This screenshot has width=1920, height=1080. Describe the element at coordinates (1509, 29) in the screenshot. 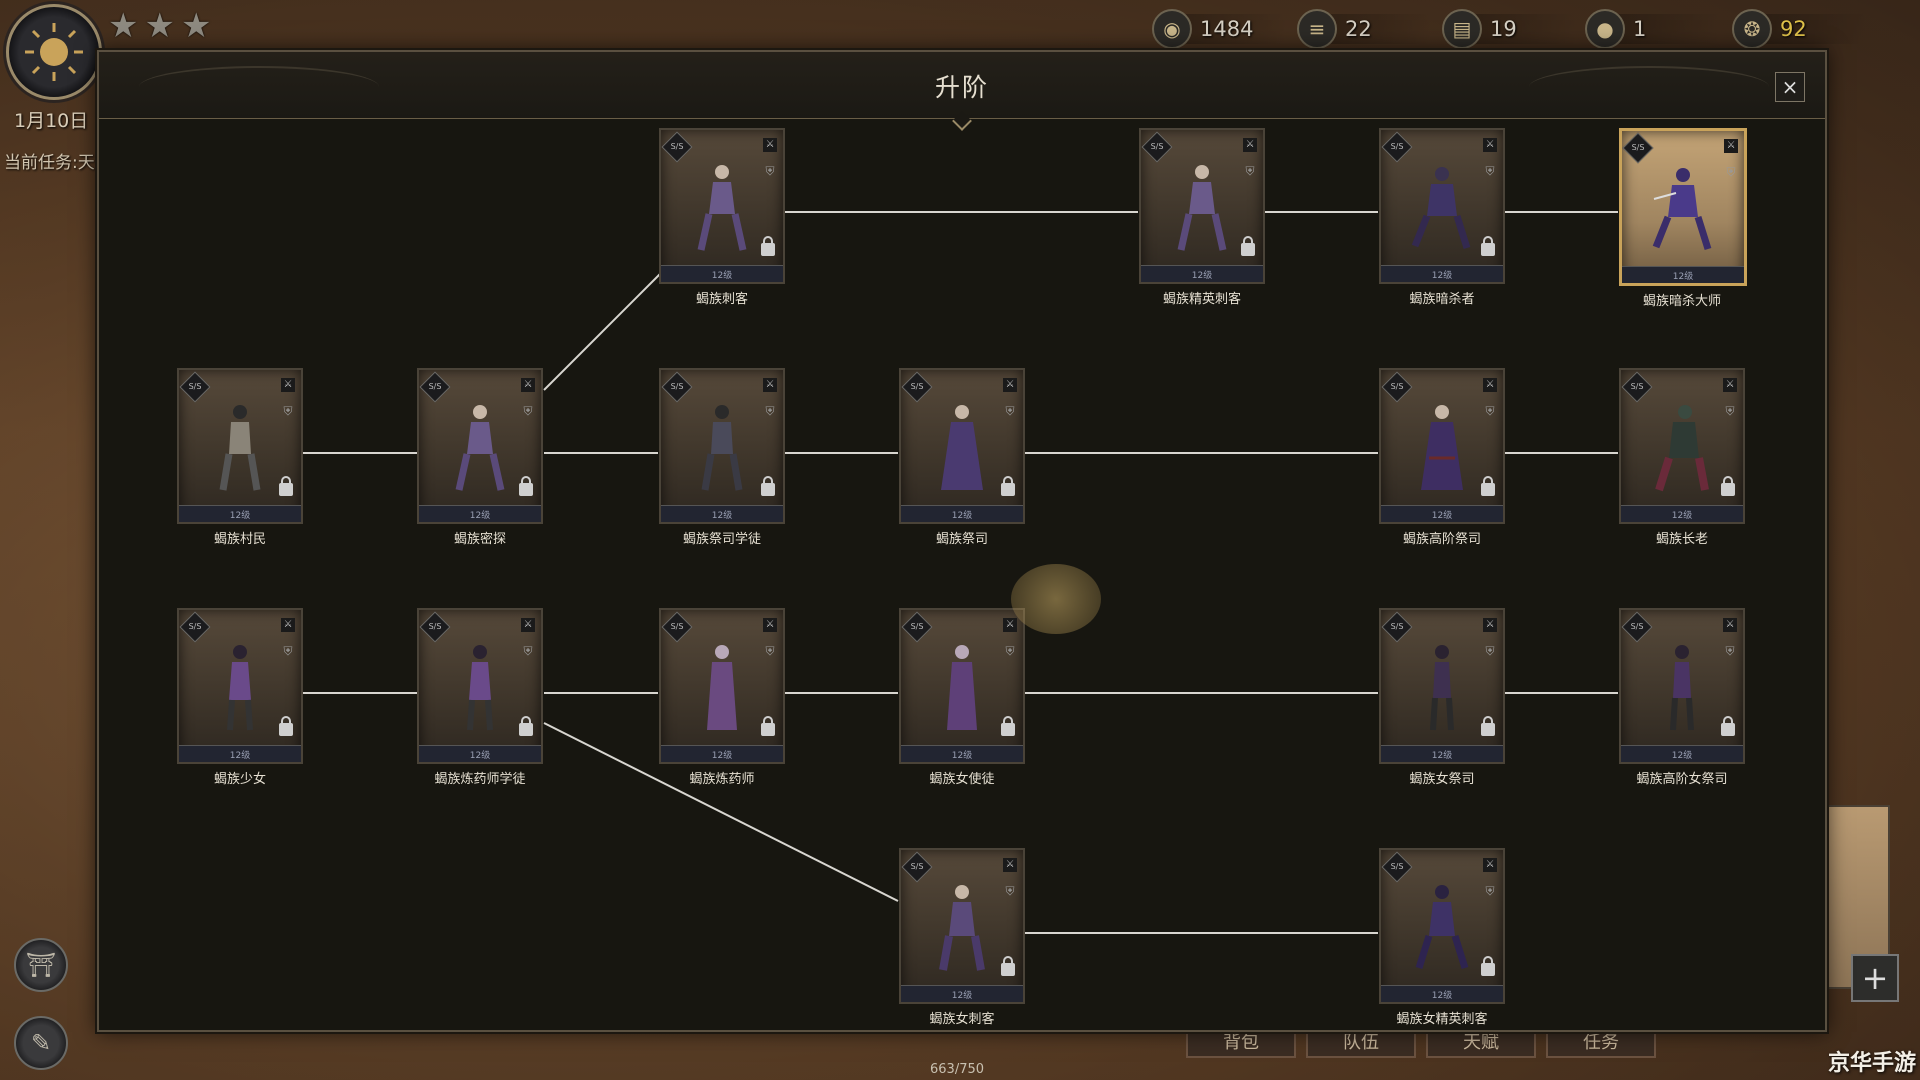

I see `resource-stone: ▤ 19` at that location.